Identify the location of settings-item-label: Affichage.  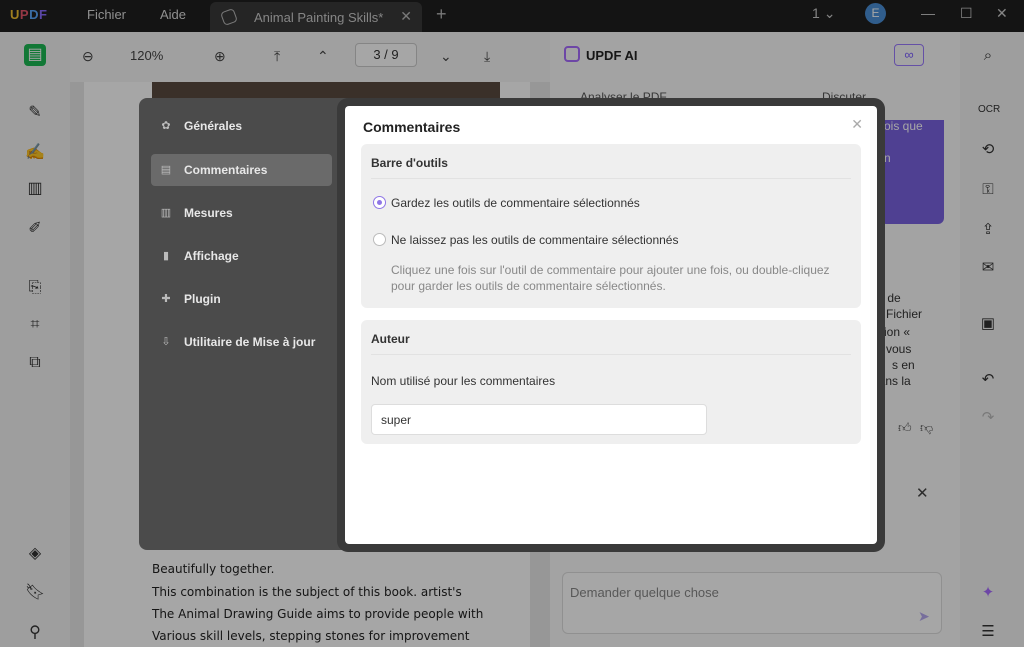
(211, 256).